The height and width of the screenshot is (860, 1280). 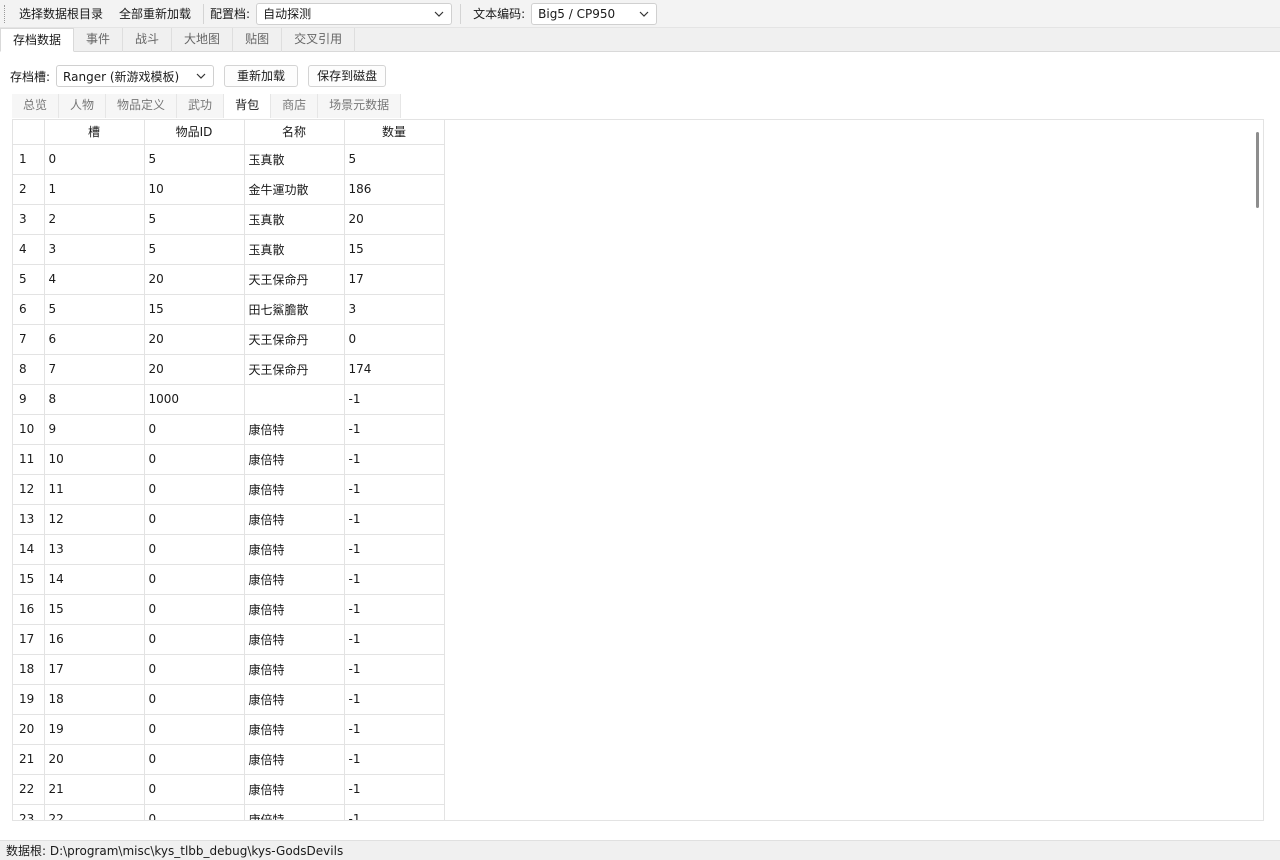 I want to click on table-row: 20 19 0 康倍特 -1, so click(x=229, y=729).